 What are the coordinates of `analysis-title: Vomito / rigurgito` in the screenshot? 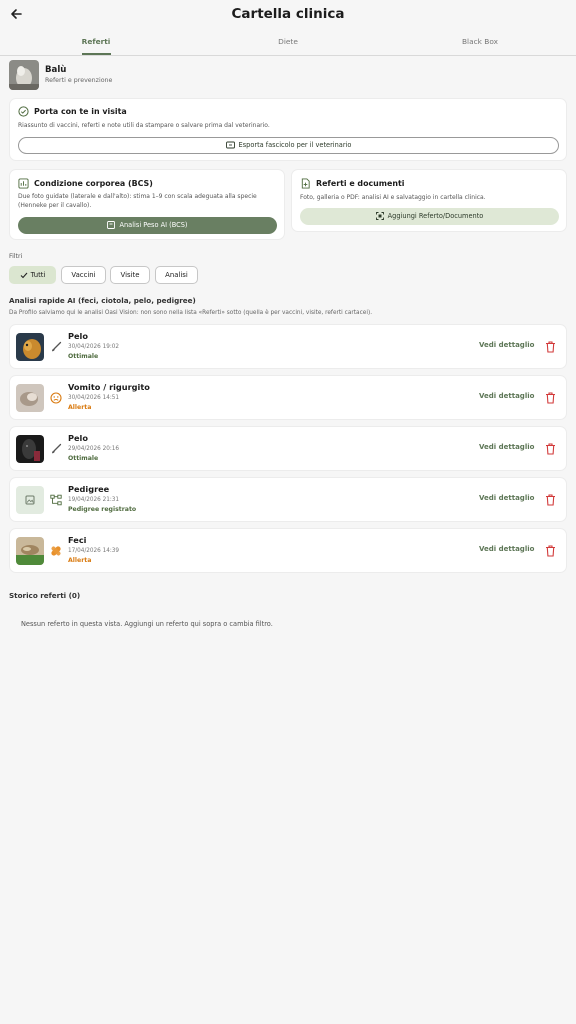 It's located at (109, 387).